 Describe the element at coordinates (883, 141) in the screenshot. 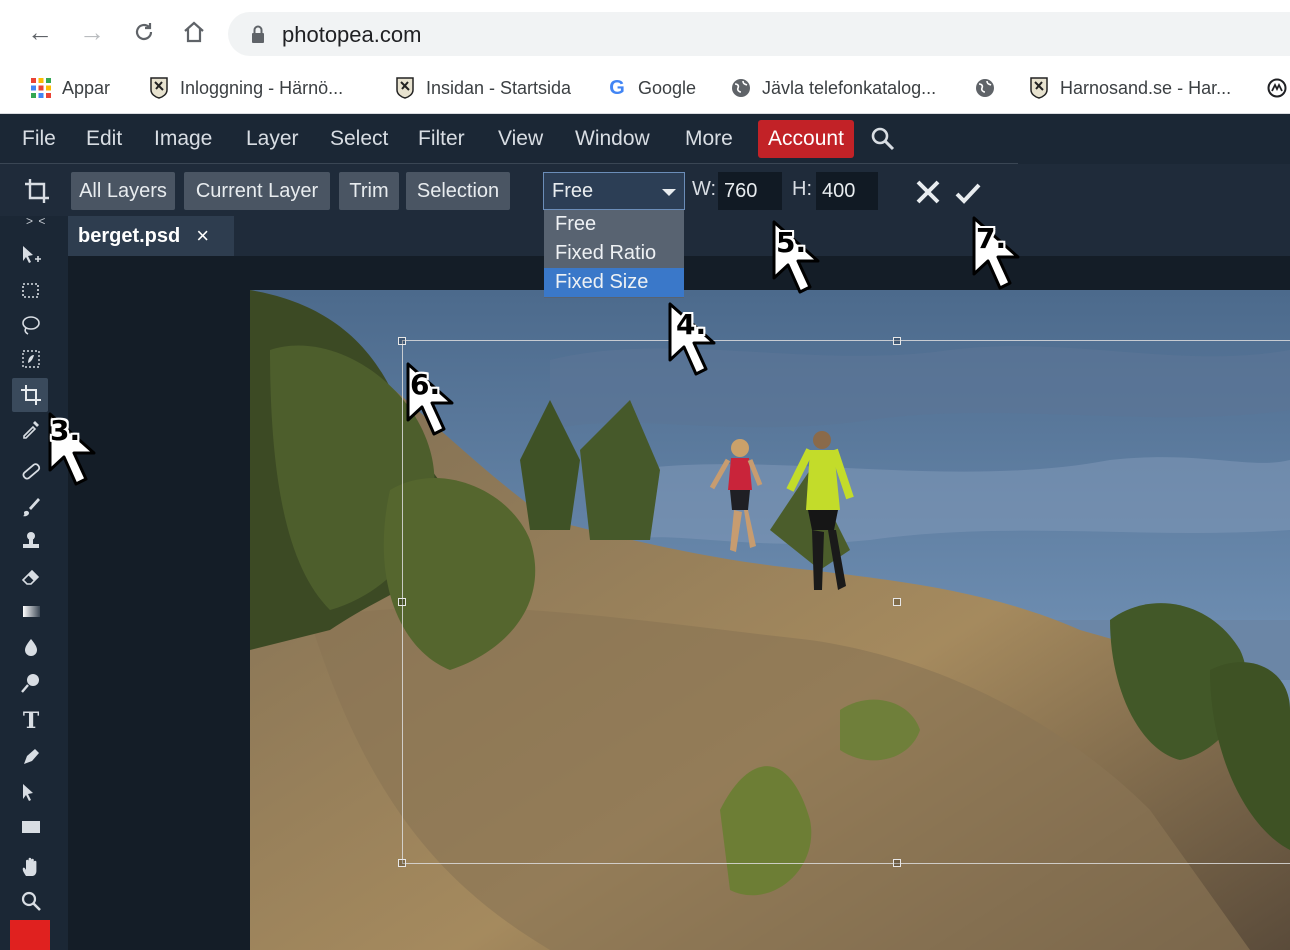

I see `search-icon` at that location.